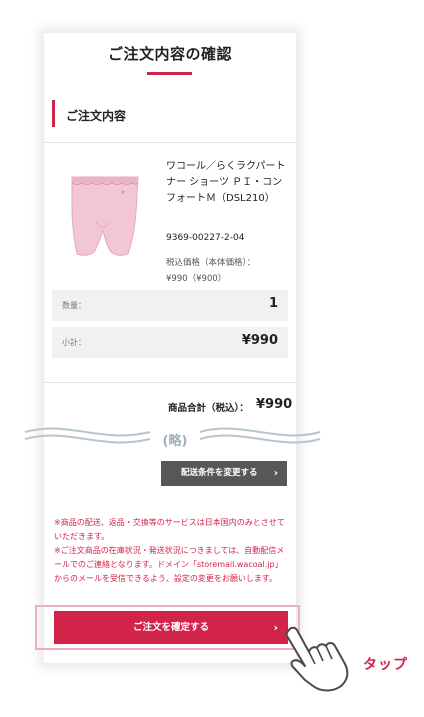 Image resolution: width=424 pixels, height=717 pixels. What do you see at coordinates (74, 342) in the screenshot?
I see `subtotal-label: 小計：` at bounding box center [74, 342].